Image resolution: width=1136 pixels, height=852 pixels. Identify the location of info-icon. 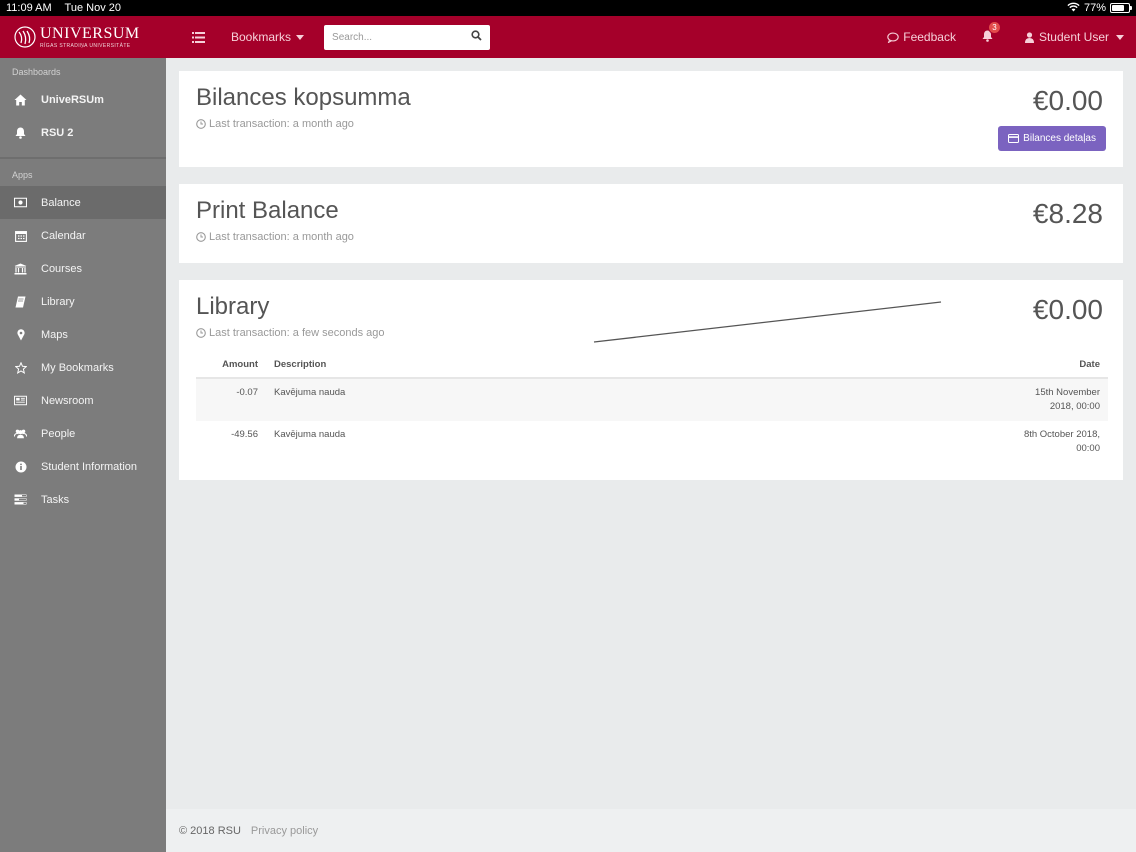
(20, 467).